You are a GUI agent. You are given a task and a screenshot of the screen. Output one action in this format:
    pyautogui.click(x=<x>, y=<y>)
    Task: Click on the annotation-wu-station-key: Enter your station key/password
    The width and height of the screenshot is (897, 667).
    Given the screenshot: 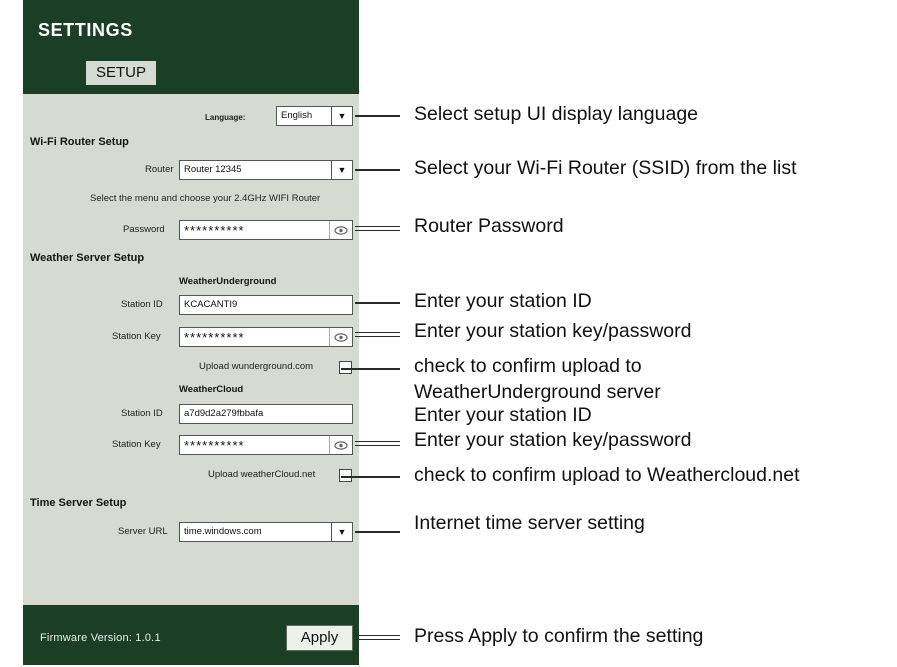 What is the action you would take?
    pyautogui.click(x=553, y=331)
    